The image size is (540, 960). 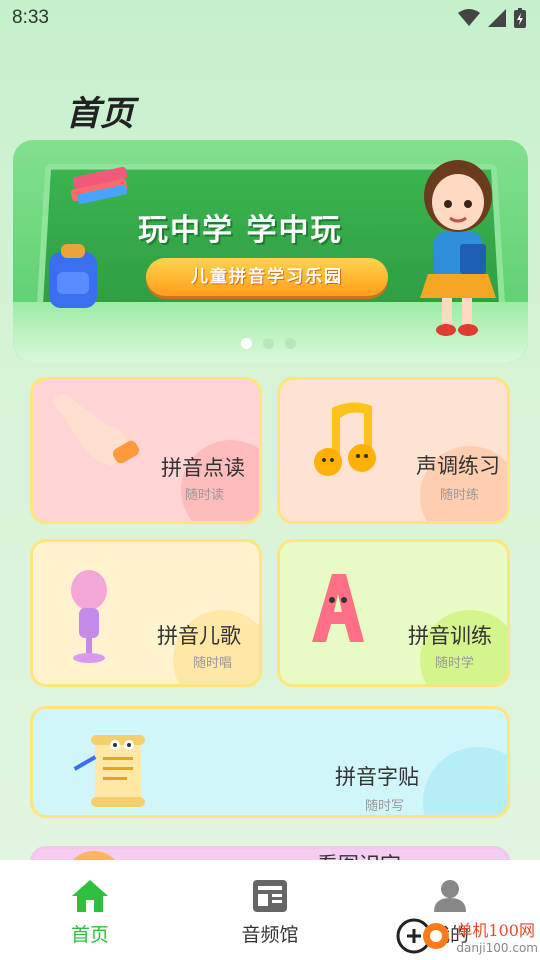 I want to click on books-illustration, so click(x=99, y=185).